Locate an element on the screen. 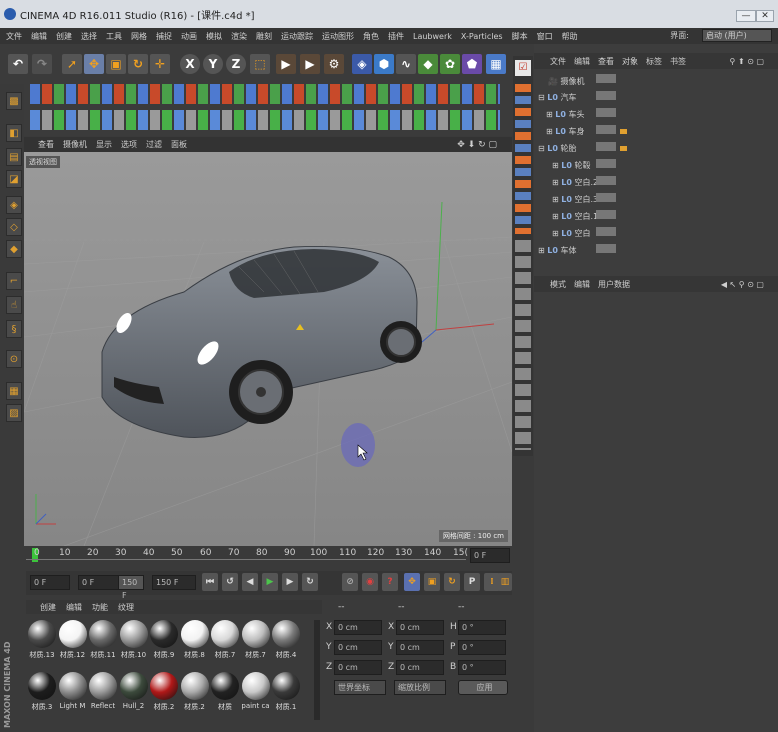  om-menu-objects: 对象 is located at coordinates (630, 61).